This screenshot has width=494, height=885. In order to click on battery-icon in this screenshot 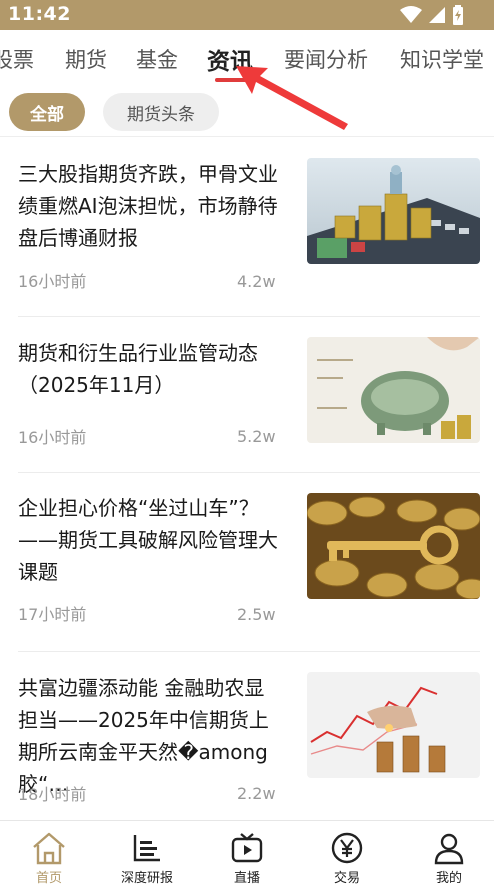, I will do `click(458, 15)`.